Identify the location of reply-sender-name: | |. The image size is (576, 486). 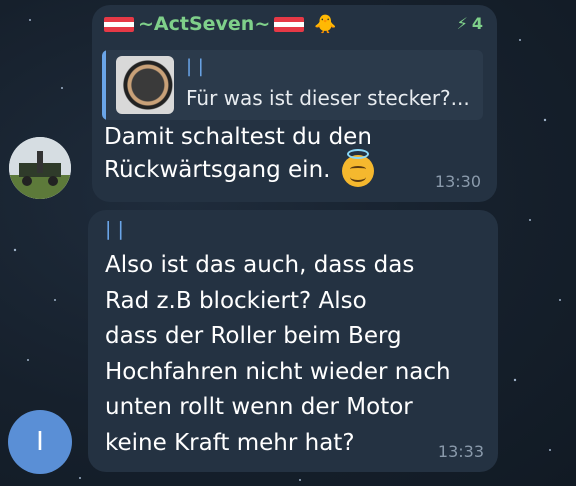
(195, 66).